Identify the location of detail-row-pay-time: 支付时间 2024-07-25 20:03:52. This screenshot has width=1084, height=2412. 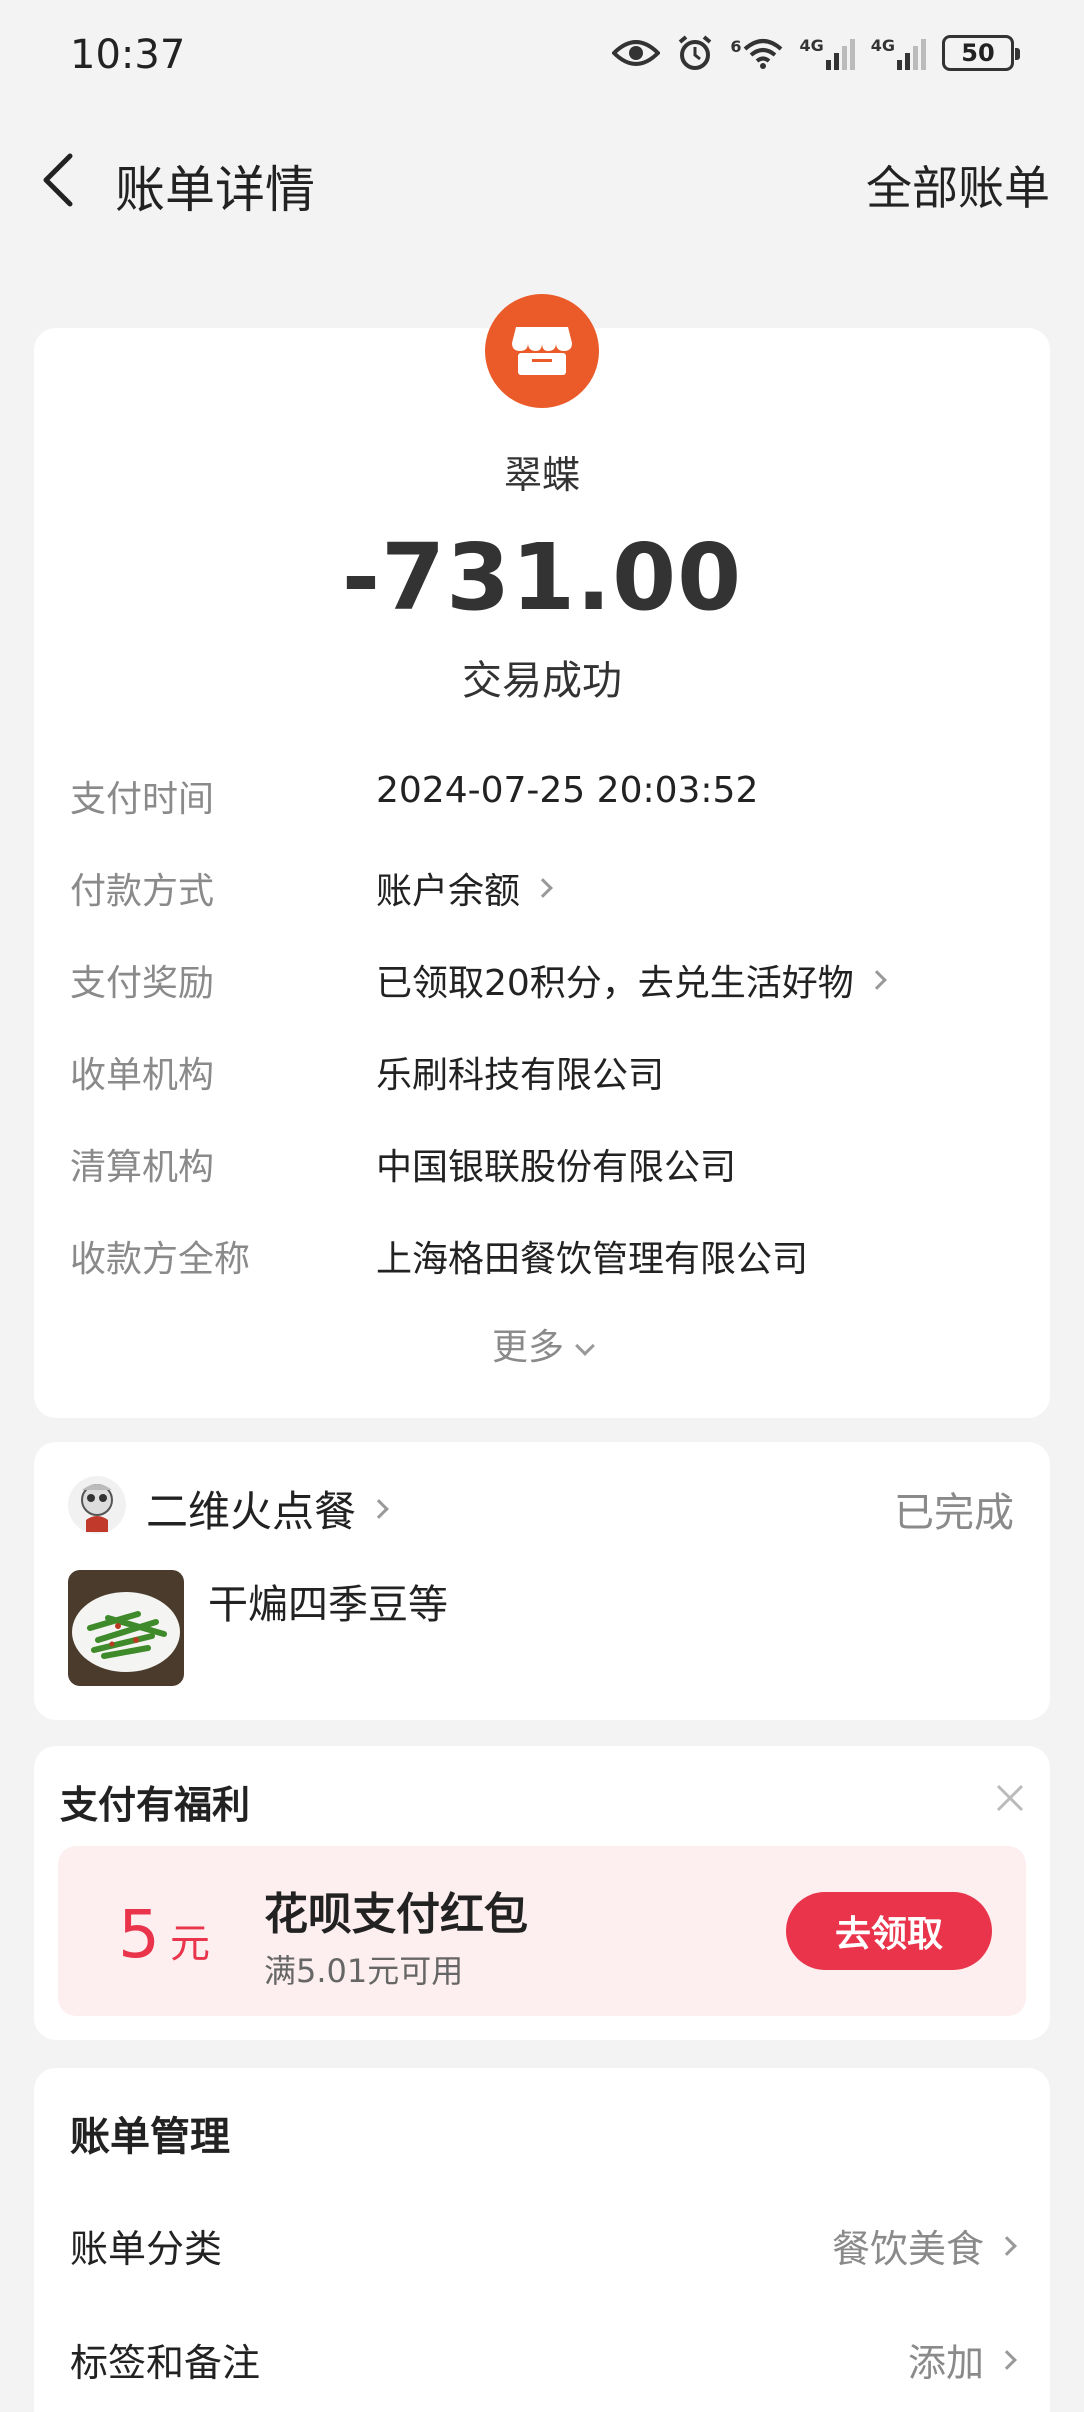
(550, 794).